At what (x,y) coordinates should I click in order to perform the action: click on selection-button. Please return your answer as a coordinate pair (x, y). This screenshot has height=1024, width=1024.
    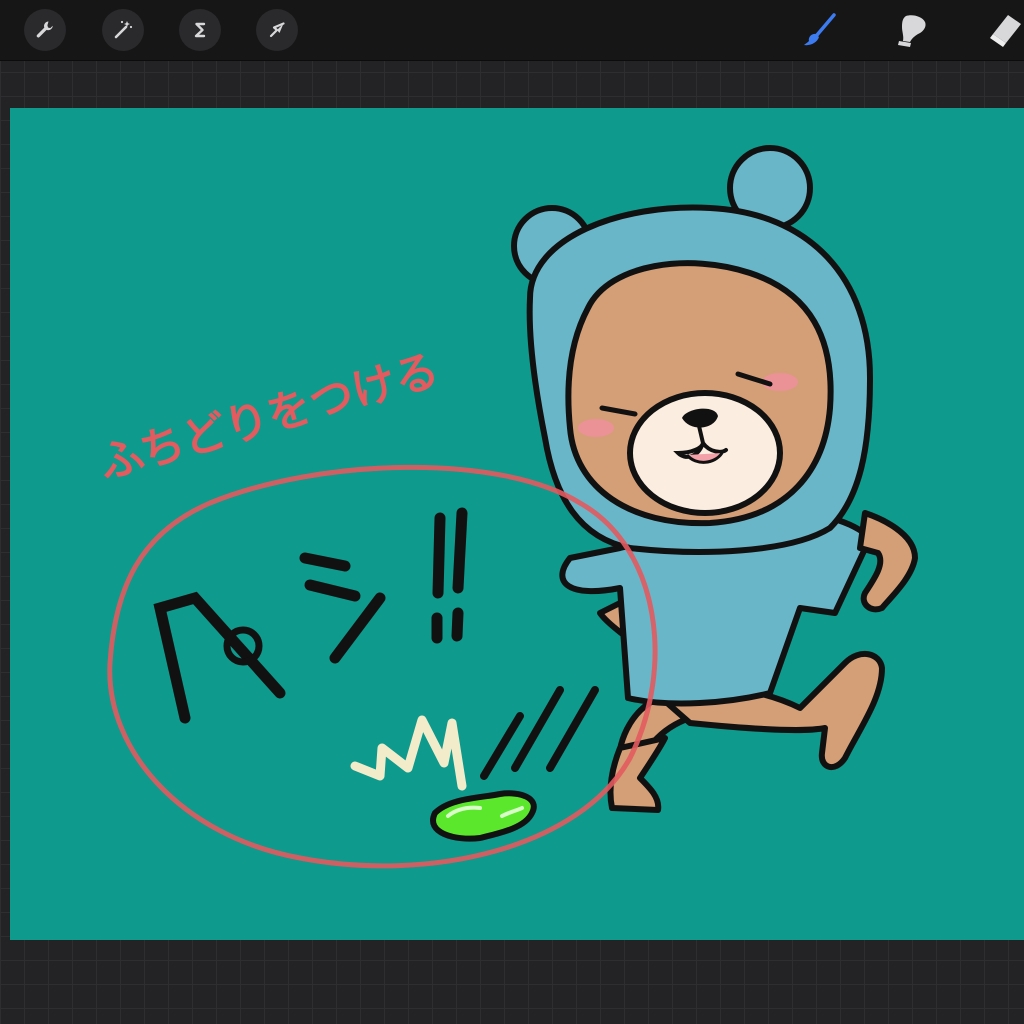
    Looking at the image, I should click on (200, 30).